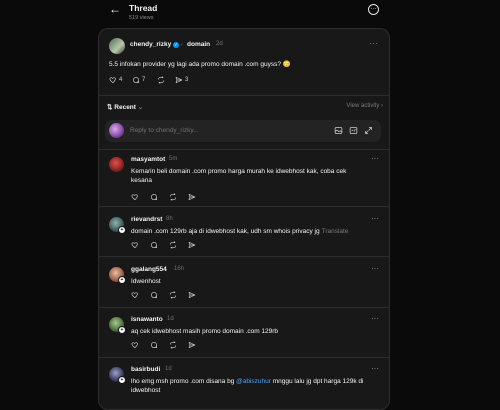 This screenshot has height=410, width=500. I want to click on like-button: 4, so click(115, 80).